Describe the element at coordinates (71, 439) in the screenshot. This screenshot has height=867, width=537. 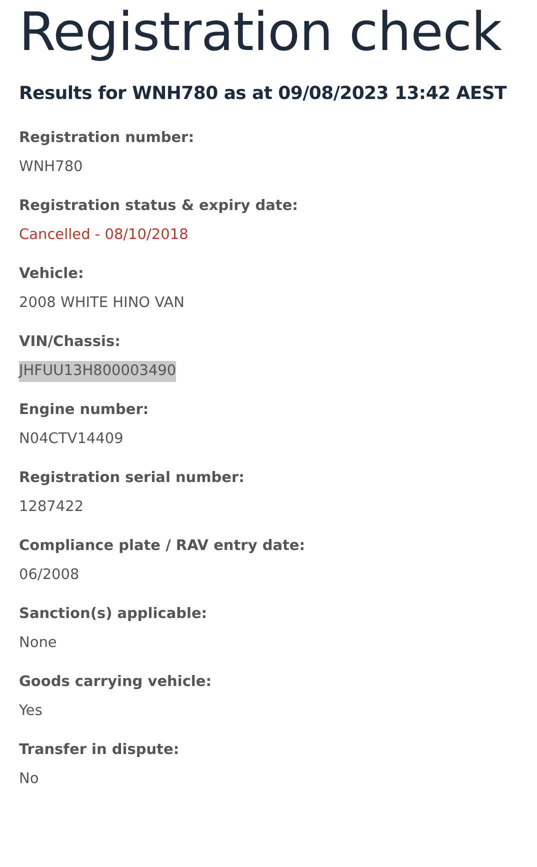
I see `field-value: N04CTV14409` at that location.